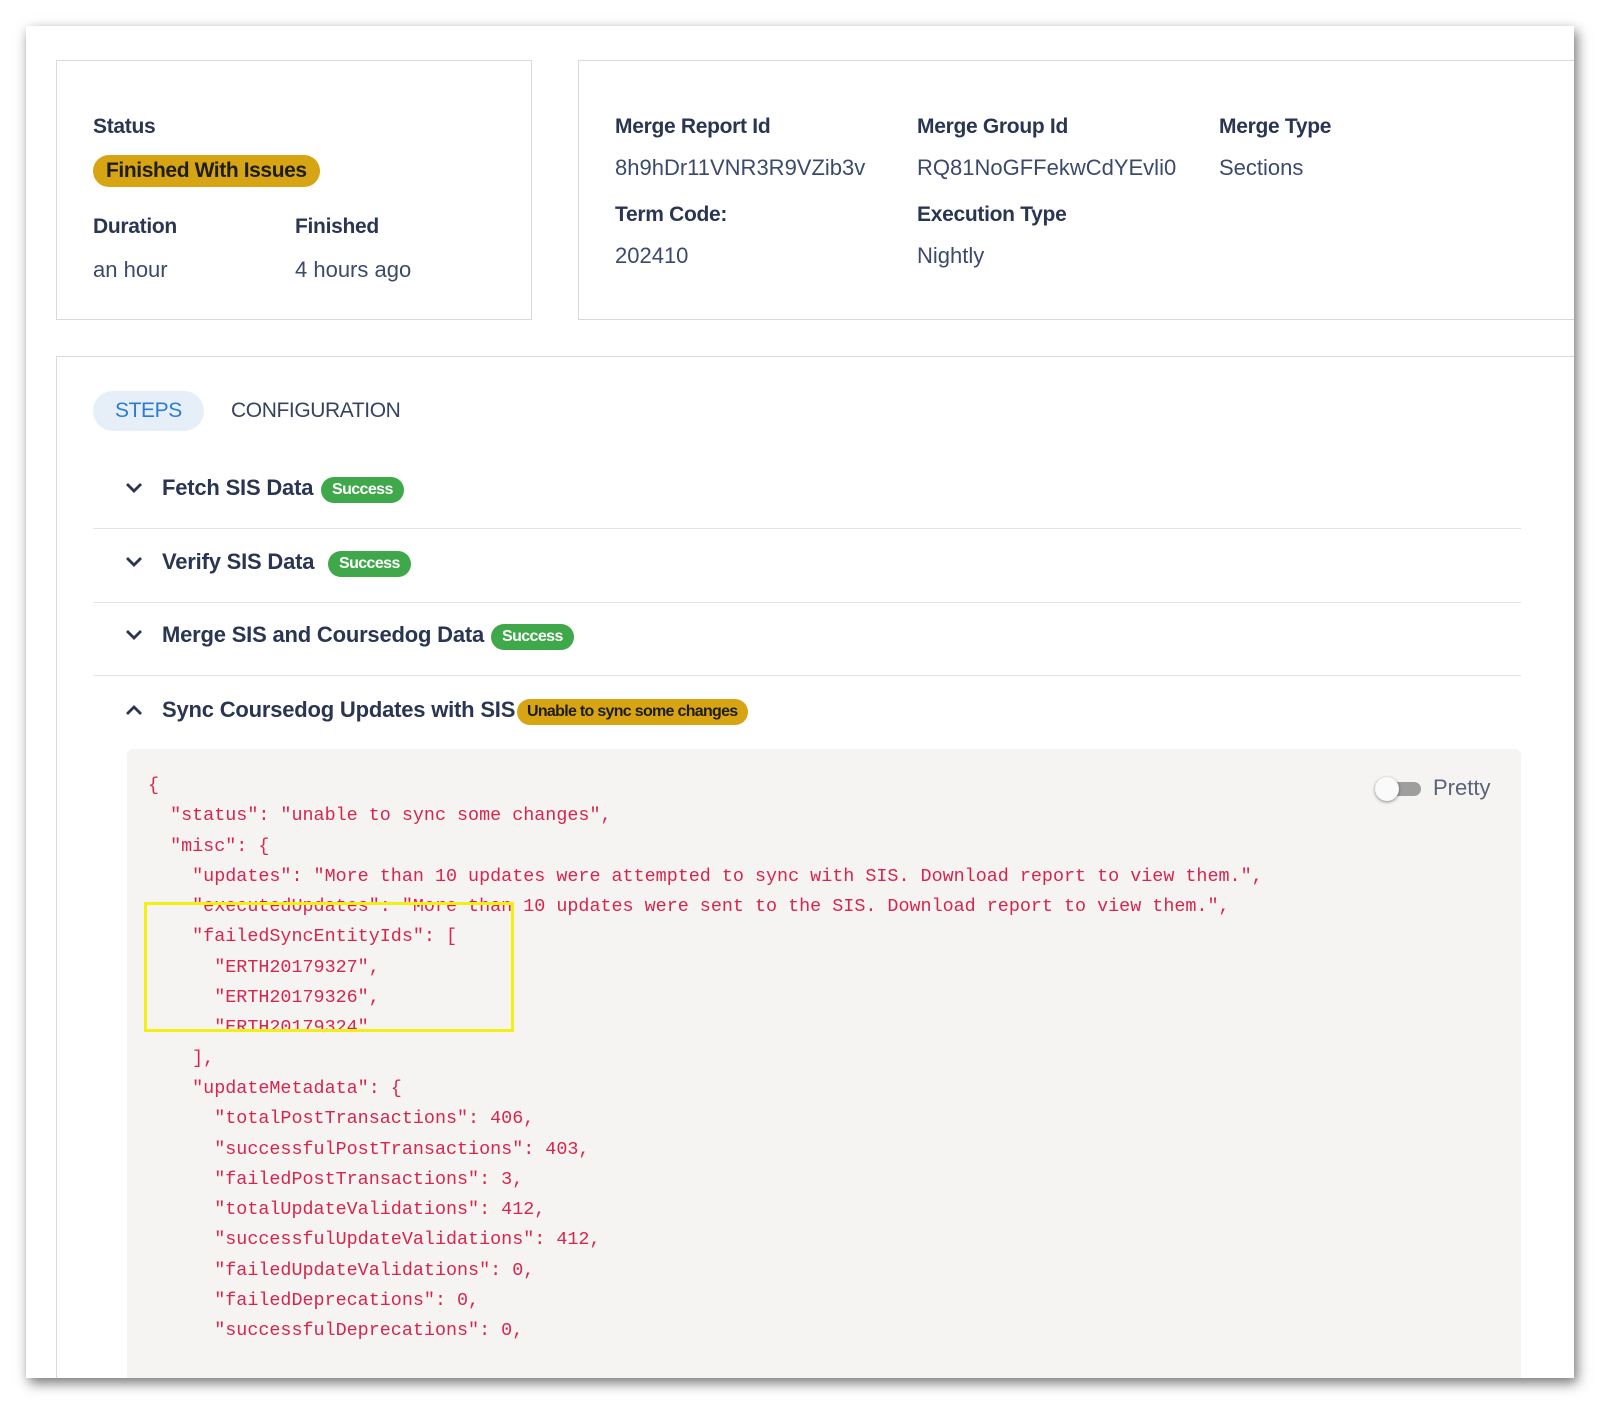 The image size is (1600, 1404). What do you see at coordinates (336, 1331) in the screenshot?
I see `code-line: "successfulDeprecations": 0,` at bounding box center [336, 1331].